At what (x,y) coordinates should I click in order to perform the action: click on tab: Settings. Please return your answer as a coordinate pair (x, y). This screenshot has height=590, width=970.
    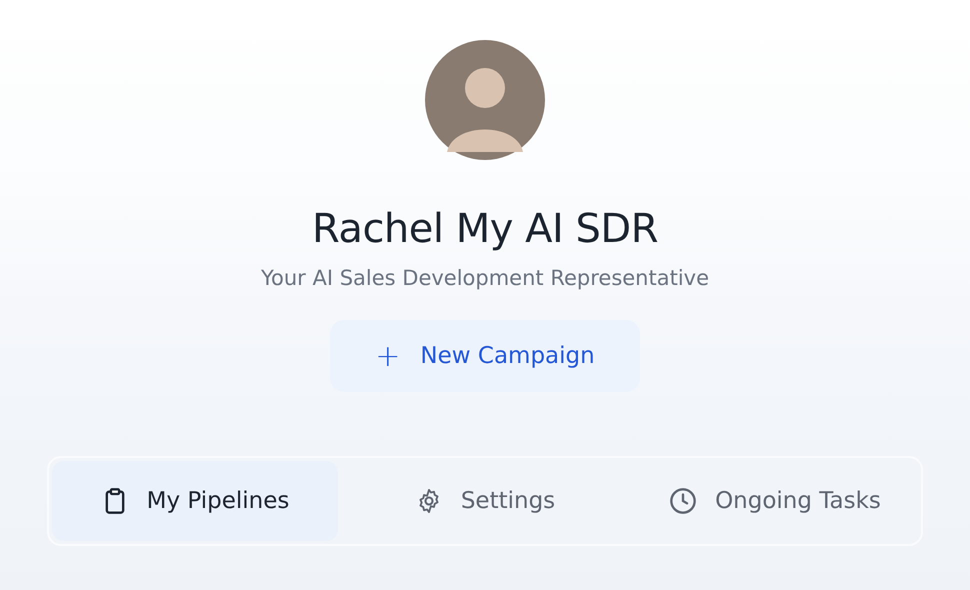
    Looking at the image, I should click on (485, 501).